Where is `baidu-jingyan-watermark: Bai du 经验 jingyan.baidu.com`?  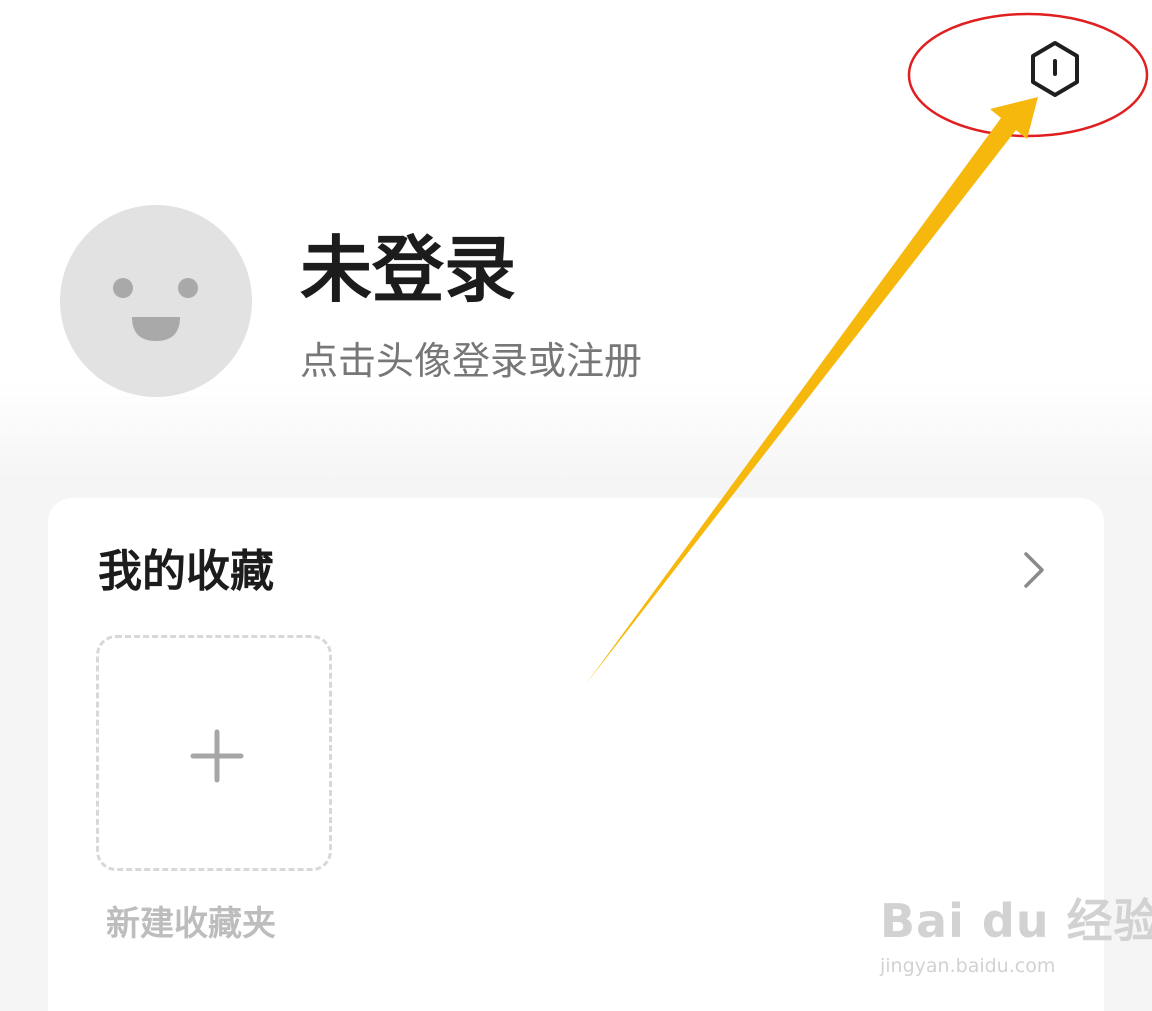 baidu-jingyan-watermark: Bai du 经验 jingyan.baidu.com is located at coordinates (1016, 937).